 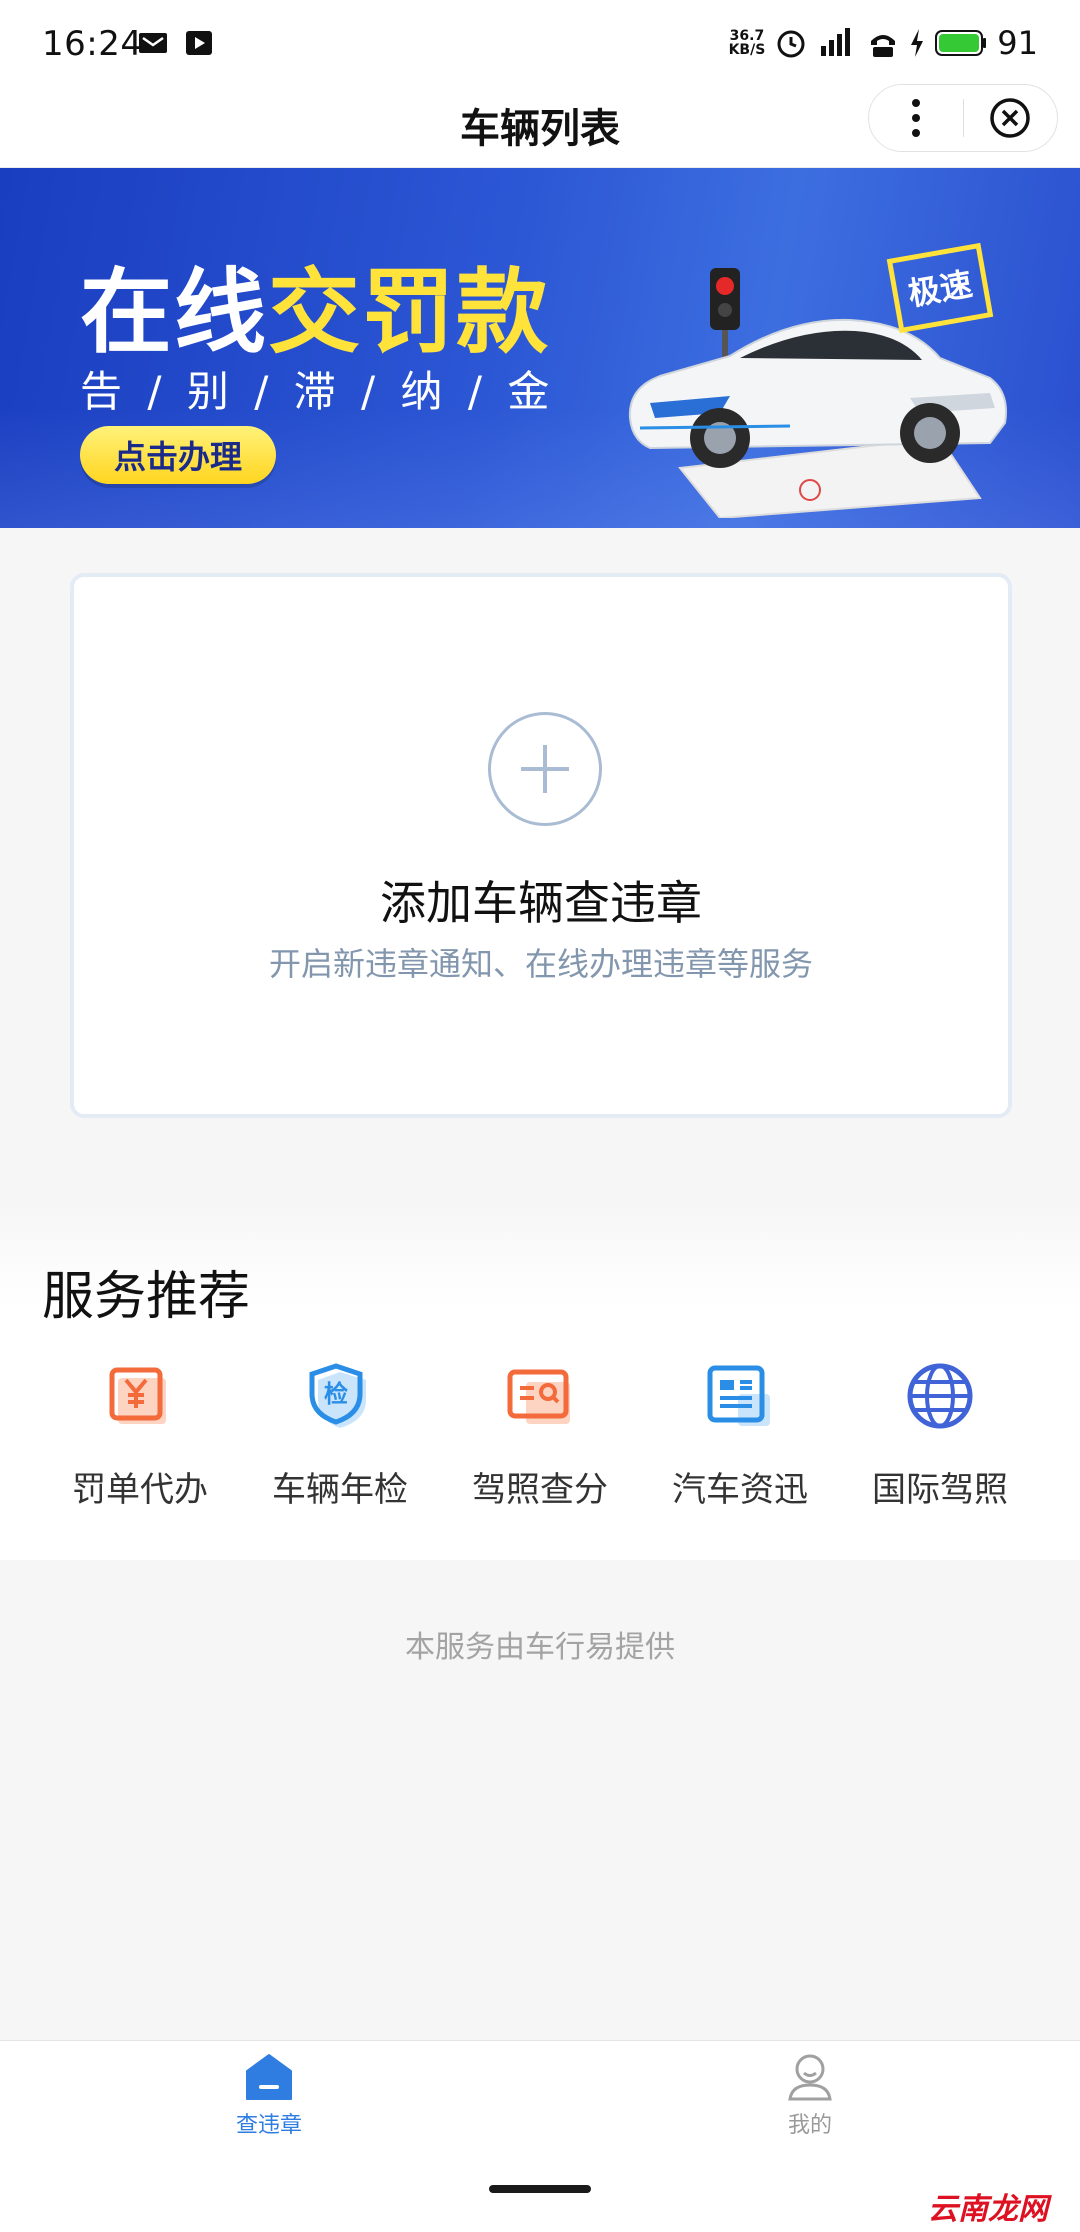 I want to click on provider-note: 本服务由车行易提供, so click(x=540, y=1647).